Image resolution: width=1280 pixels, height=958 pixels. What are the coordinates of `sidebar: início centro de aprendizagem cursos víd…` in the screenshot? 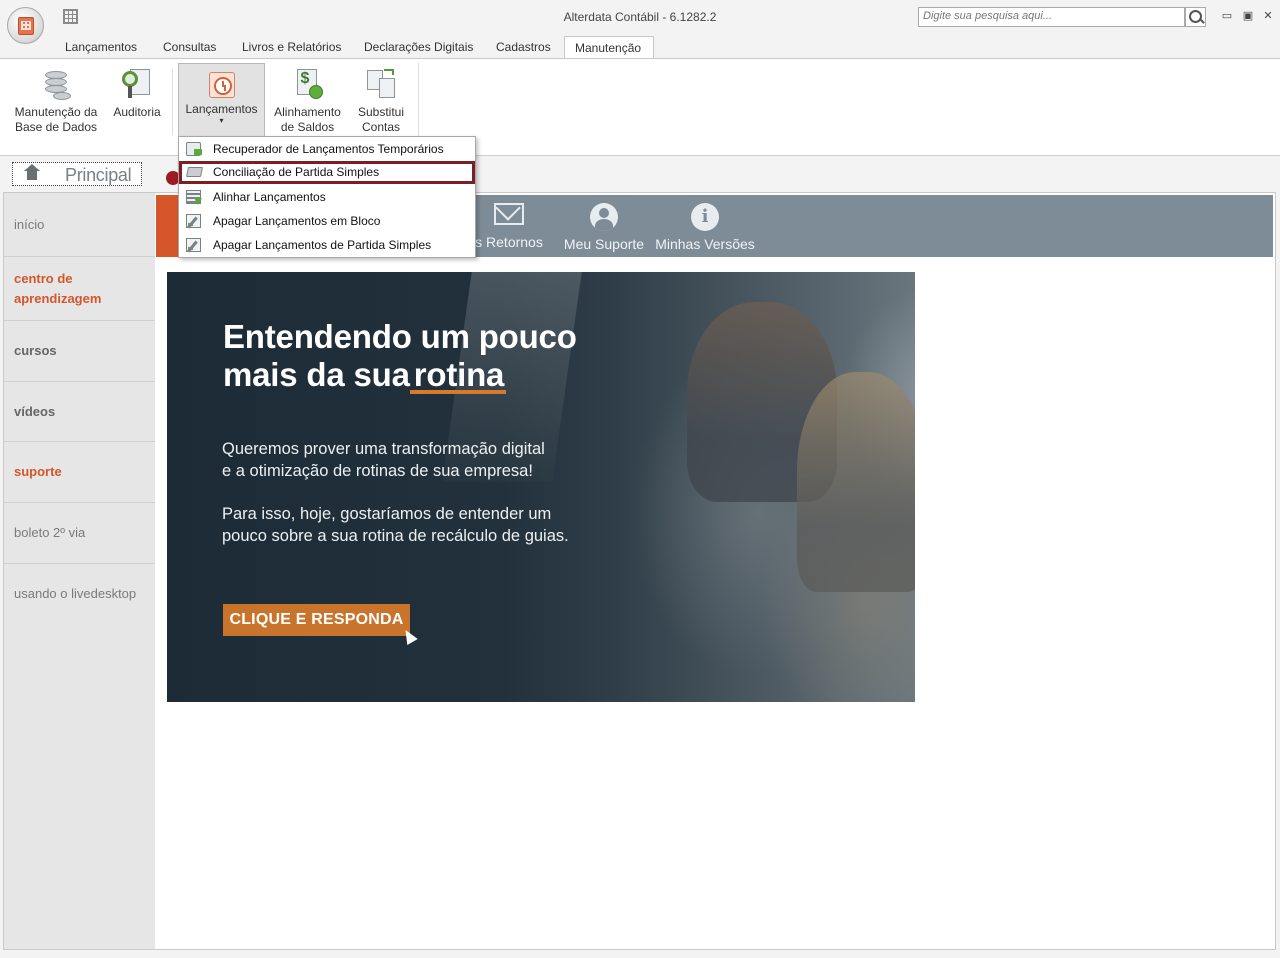 It's located at (79, 571).